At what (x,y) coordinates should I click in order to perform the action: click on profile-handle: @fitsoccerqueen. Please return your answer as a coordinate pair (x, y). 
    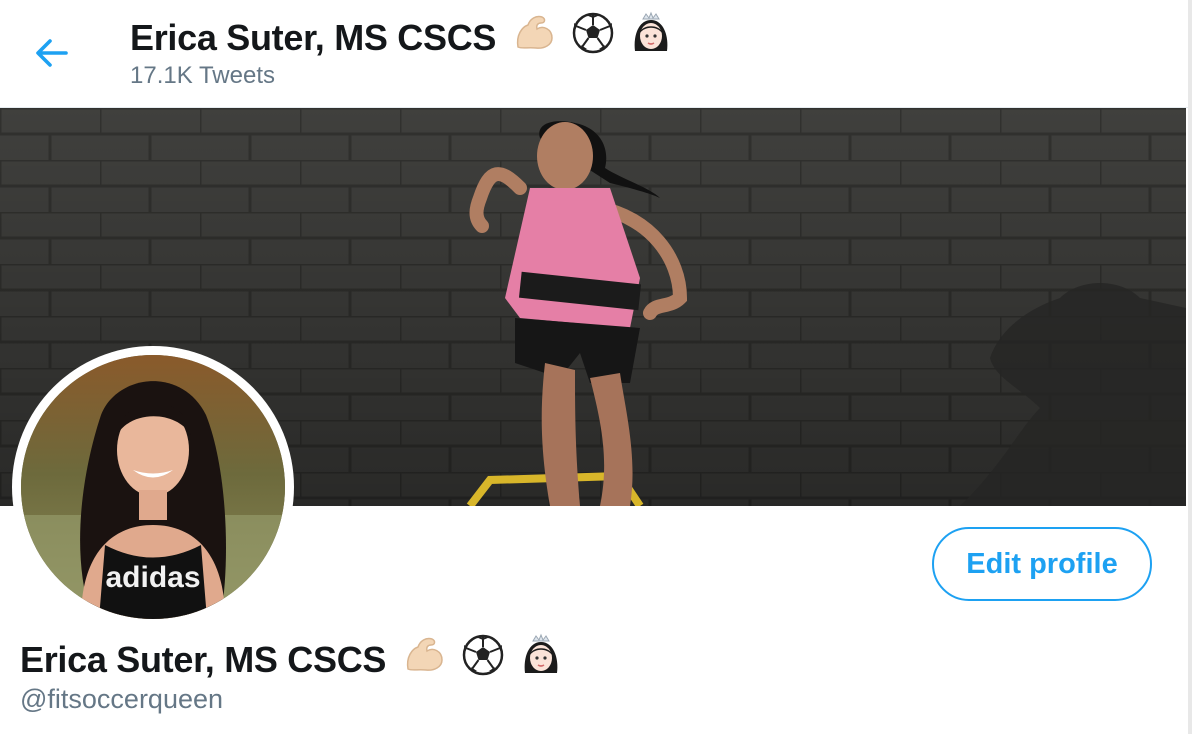
    Looking at the image, I should click on (122, 699).